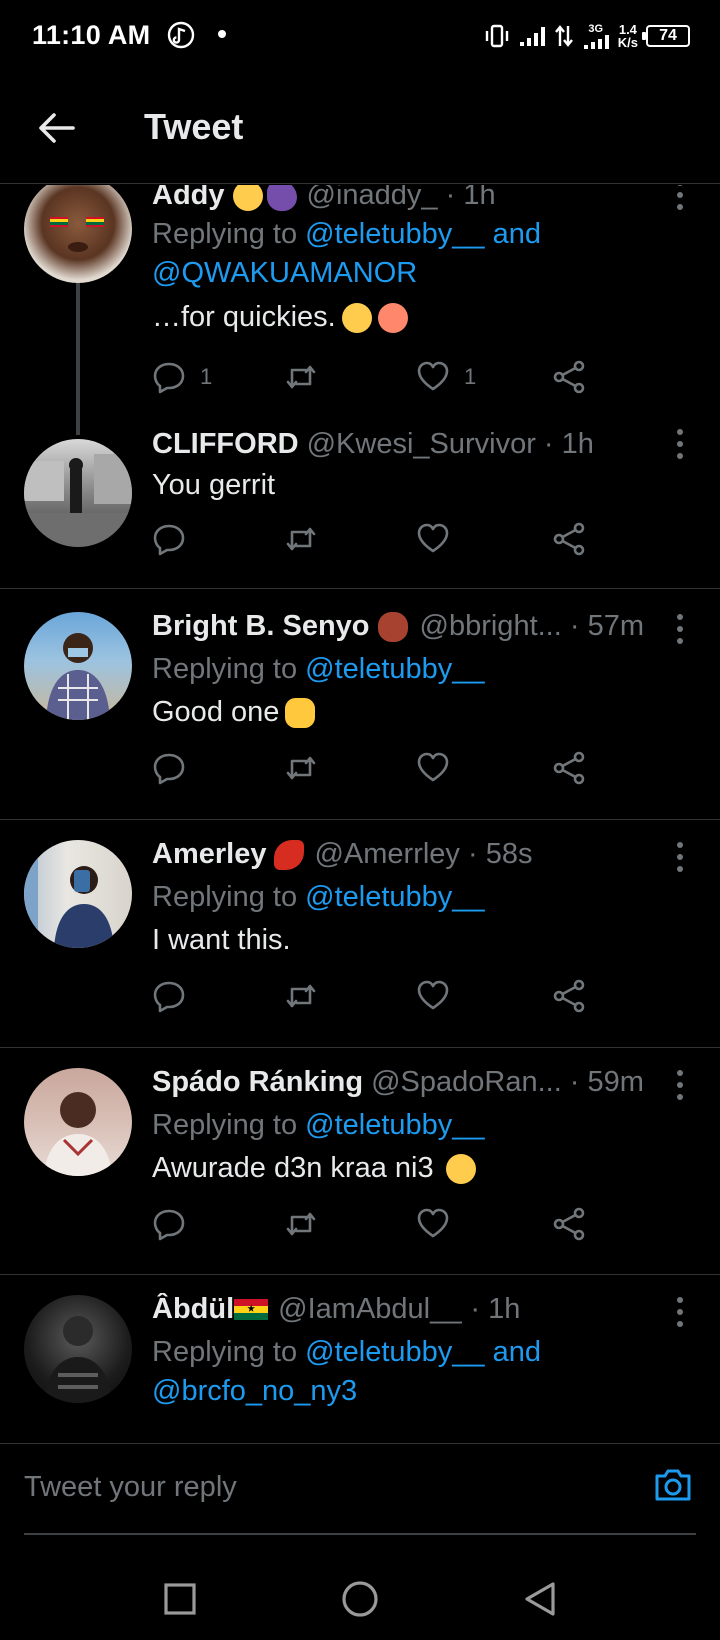 The width and height of the screenshot is (720, 1640). I want to click on reply-icon, so click(169, 540).